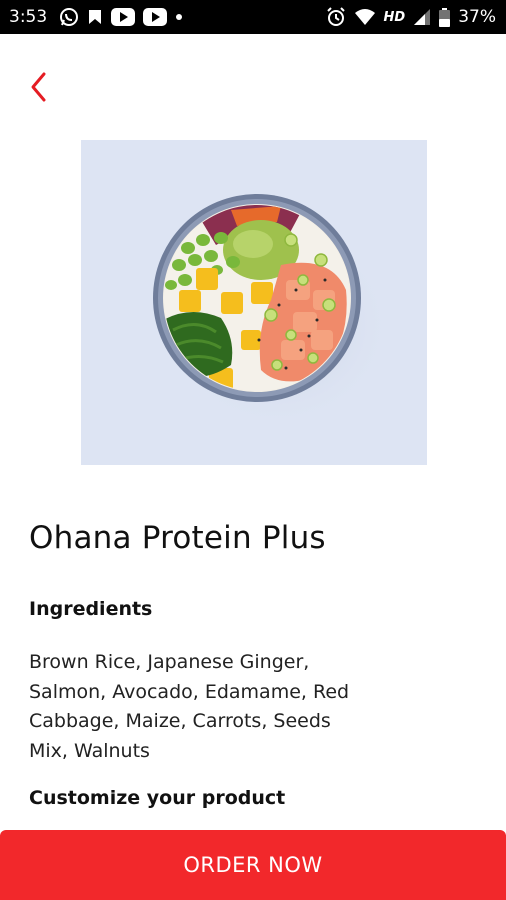 Image resolution: width=506 pixels, height=900 pixels. I want to click on ingredients-heading: Ingredients, so click(91, 609).